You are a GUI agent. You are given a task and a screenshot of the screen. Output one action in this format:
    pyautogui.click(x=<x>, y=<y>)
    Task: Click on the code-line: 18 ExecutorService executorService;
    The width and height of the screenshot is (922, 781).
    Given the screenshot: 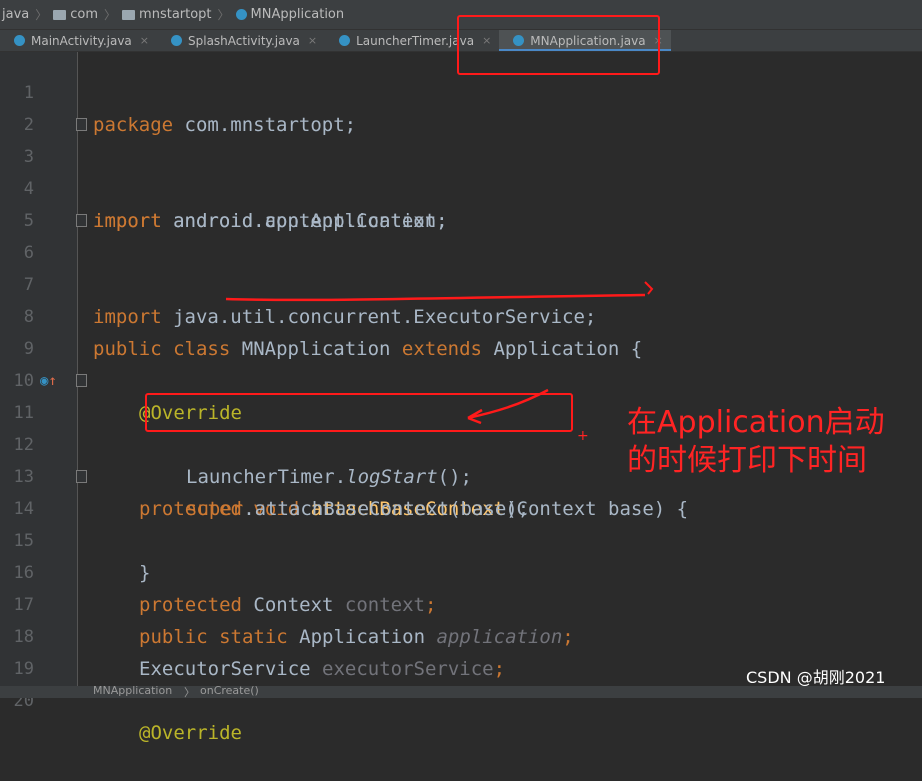 What is the action you would take?
    pyautogui.click(x=461, y=634)
    